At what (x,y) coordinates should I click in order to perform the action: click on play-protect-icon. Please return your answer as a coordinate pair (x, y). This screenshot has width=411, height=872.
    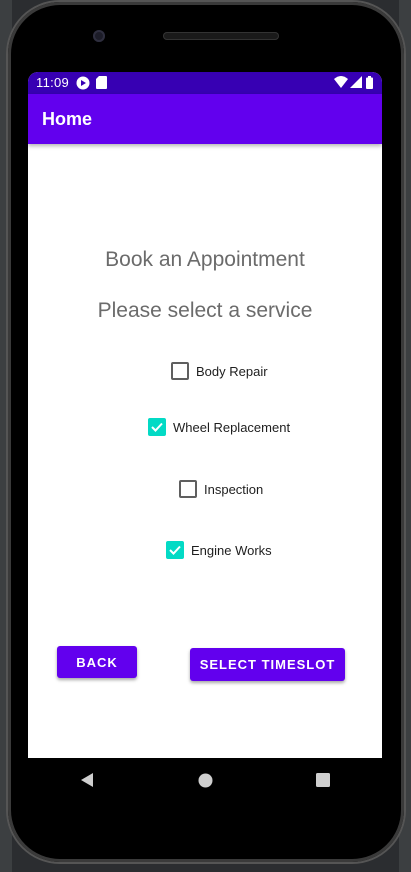
    Looking at the image, I should click on (83, 84).